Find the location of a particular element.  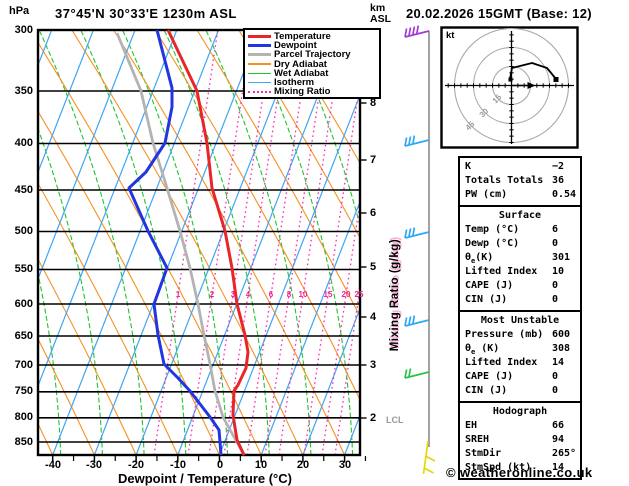

table-row: Lifted Index 14 is located at coordinates (520, 363).